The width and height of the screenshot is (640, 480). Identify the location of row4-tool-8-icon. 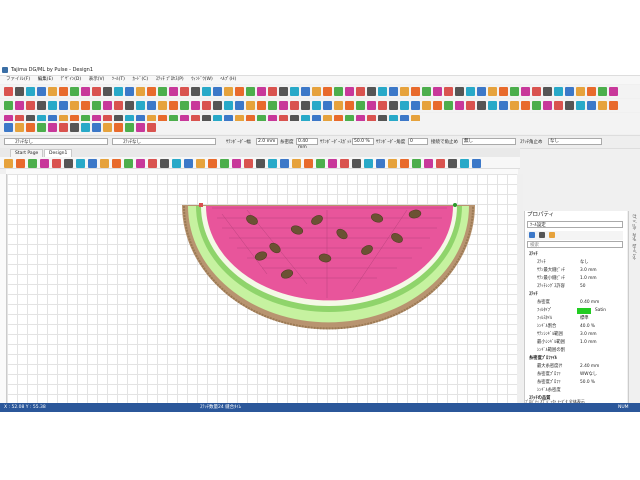
(85, 127).